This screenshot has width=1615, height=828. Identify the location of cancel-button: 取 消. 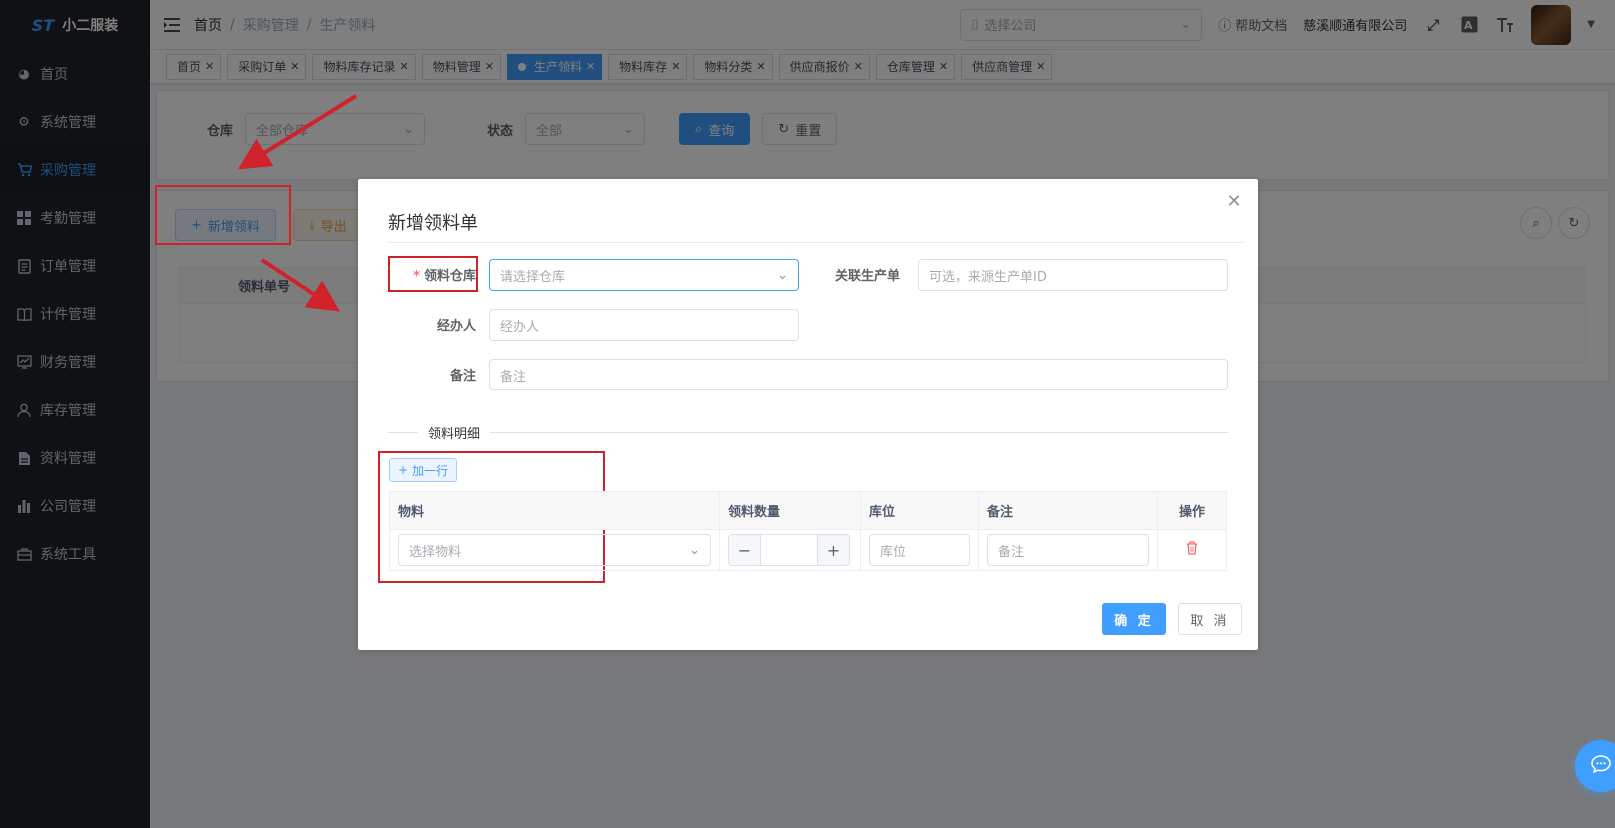
(1210, 619).